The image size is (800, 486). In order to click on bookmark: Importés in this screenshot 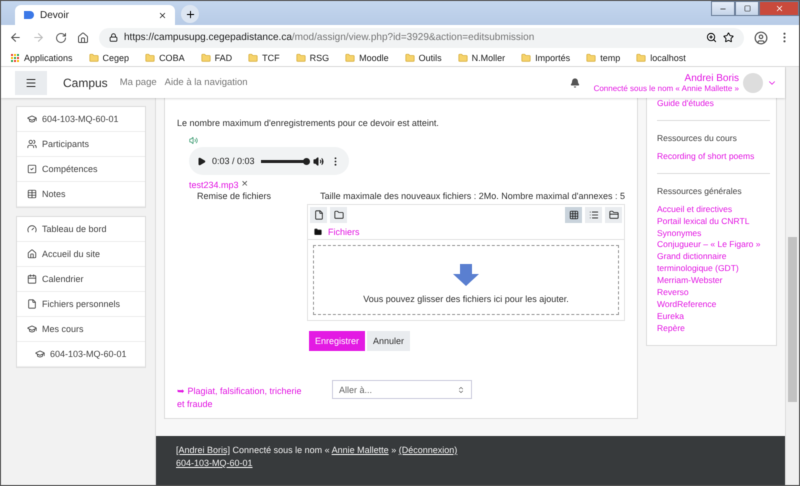, I will do `click(545, 58)`.